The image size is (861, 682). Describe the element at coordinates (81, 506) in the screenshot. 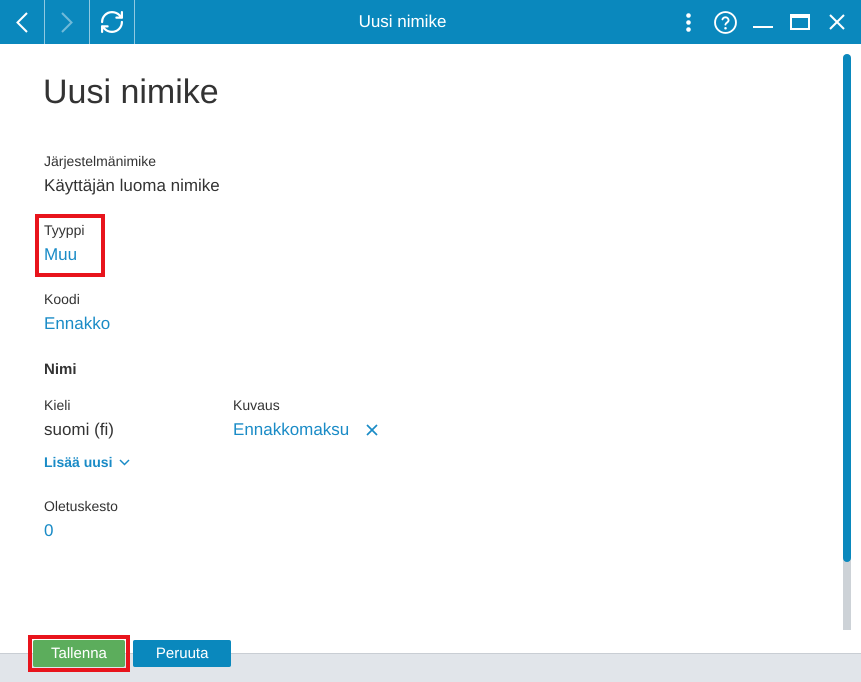

I see `field-label: Oletuskesto` at that location.